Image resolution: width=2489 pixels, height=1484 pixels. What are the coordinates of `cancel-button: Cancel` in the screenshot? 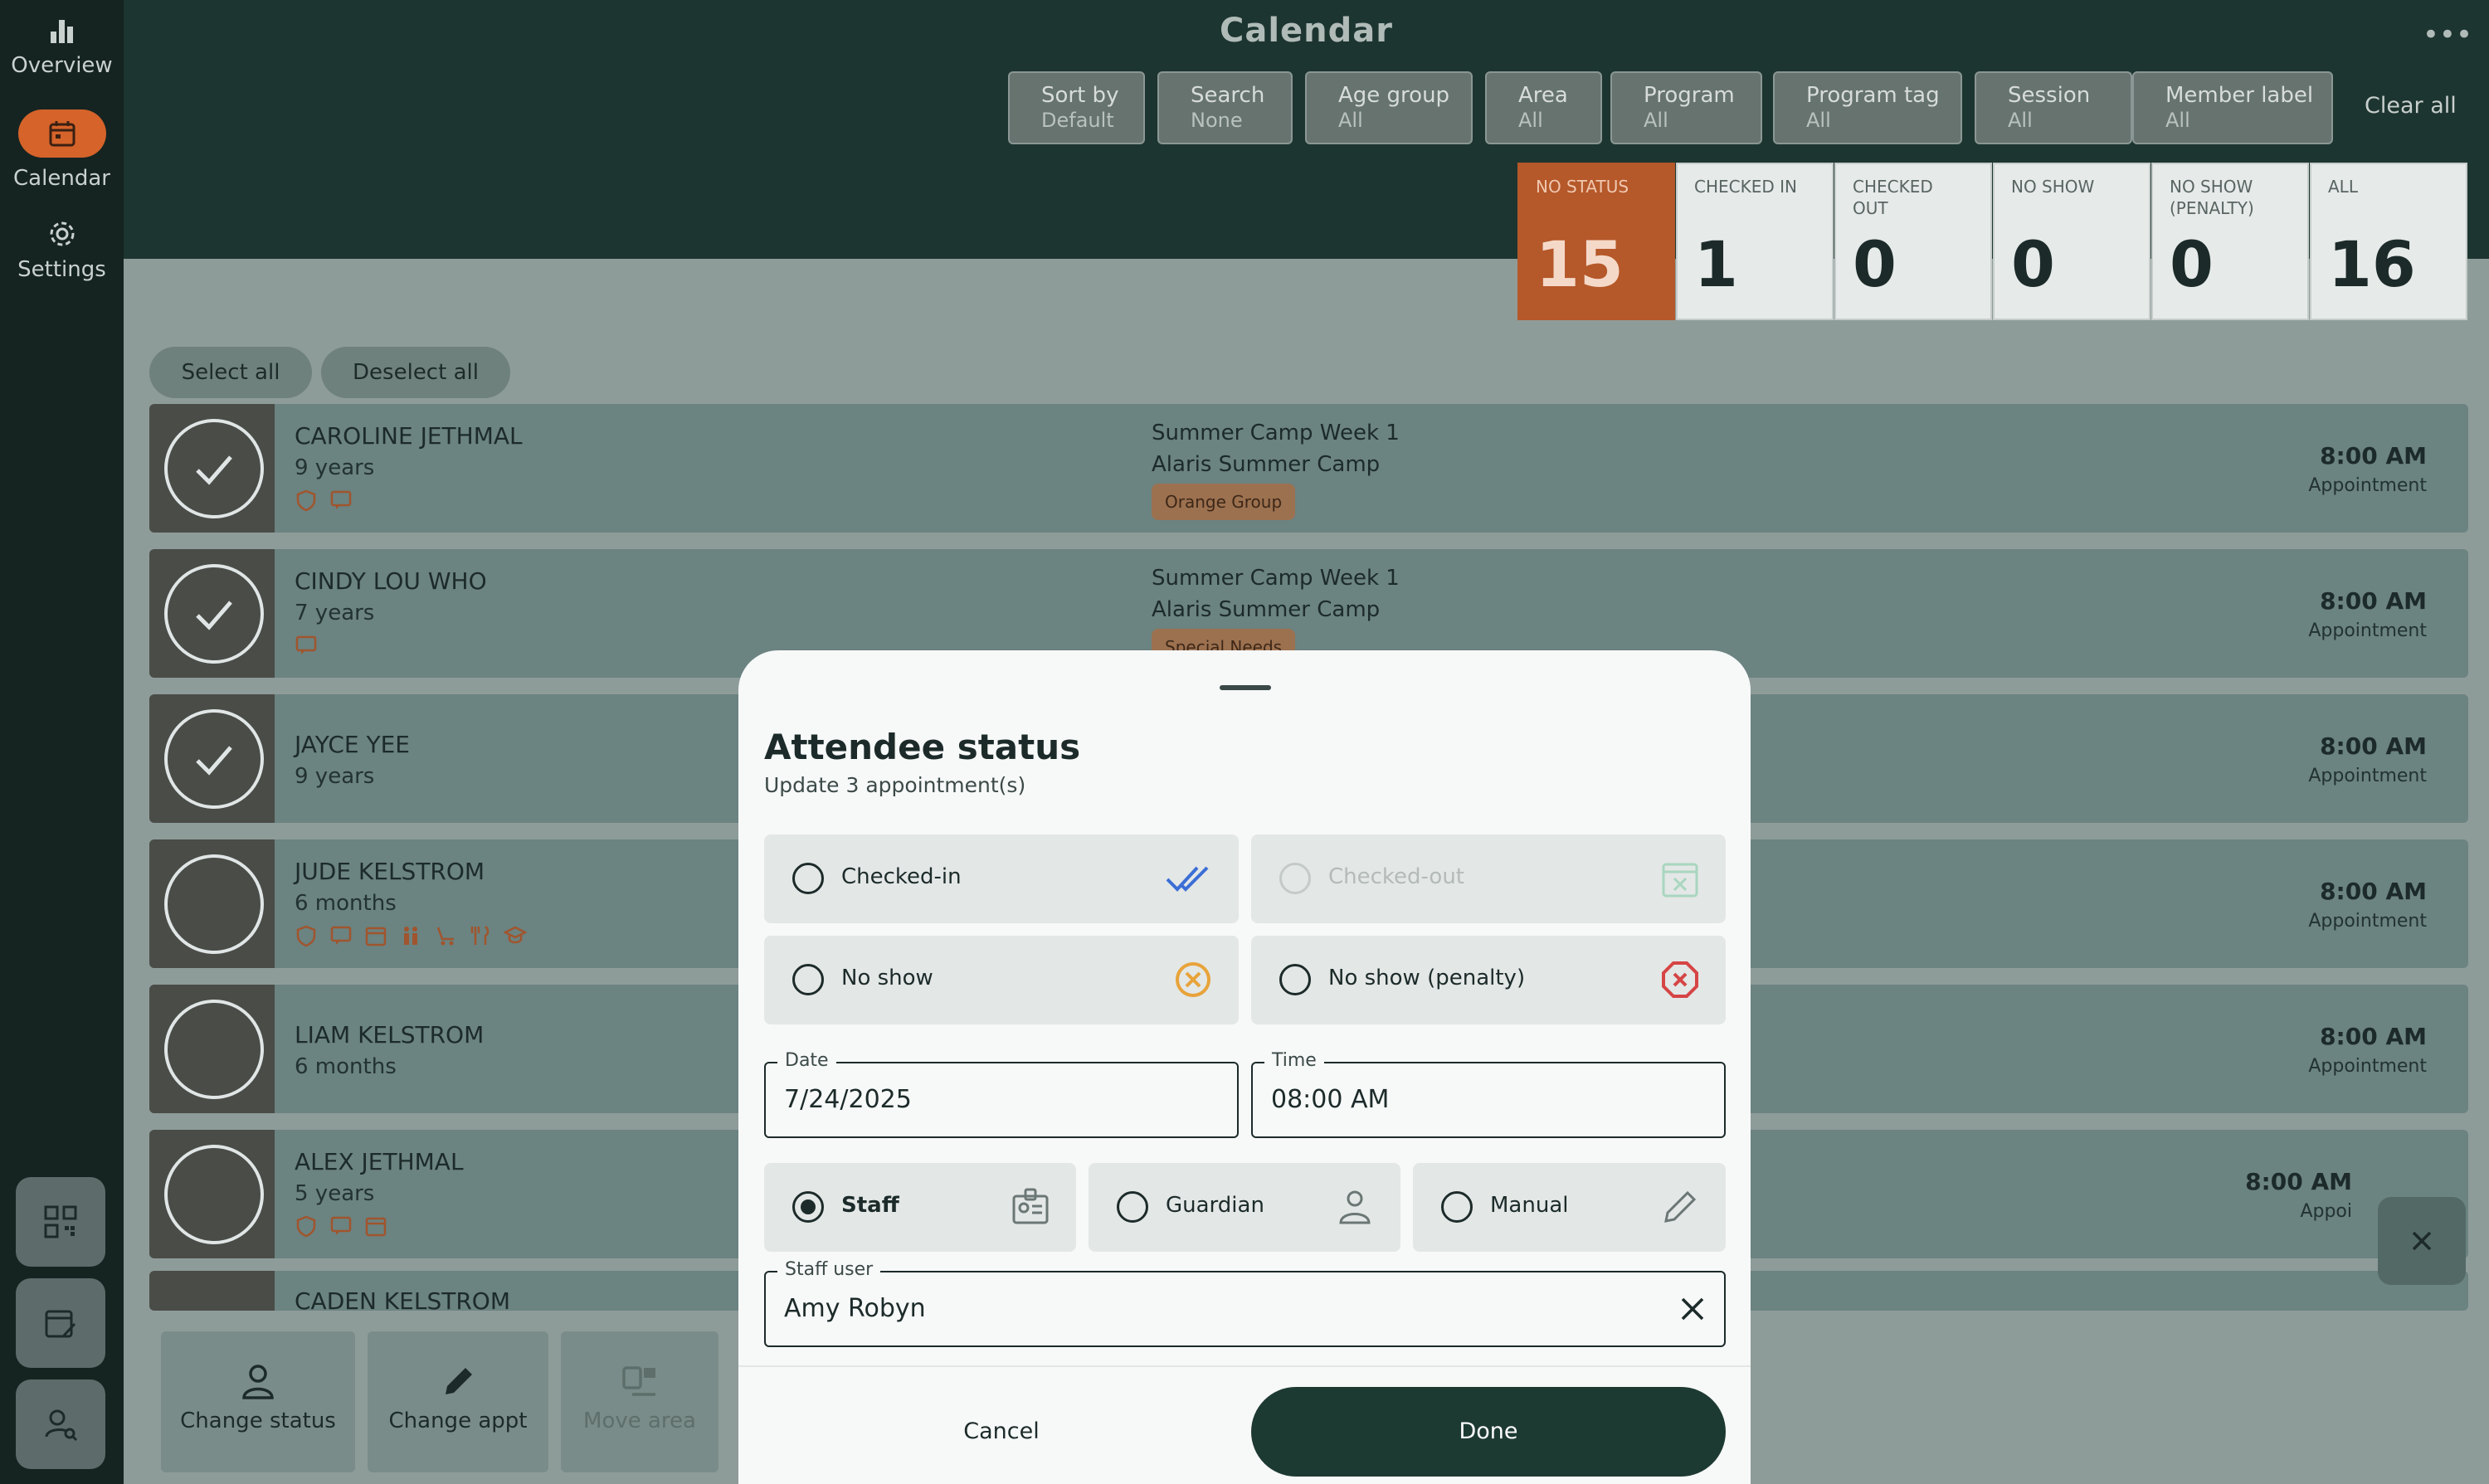 It's located at (1001, 1432).